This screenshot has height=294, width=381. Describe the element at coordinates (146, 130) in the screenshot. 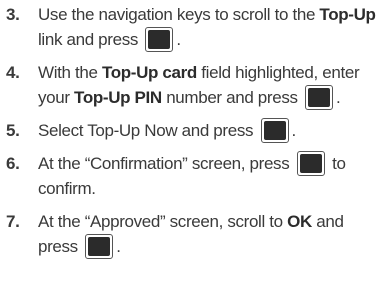

I see `step-text: Select Top-Up Now and press` at that location.